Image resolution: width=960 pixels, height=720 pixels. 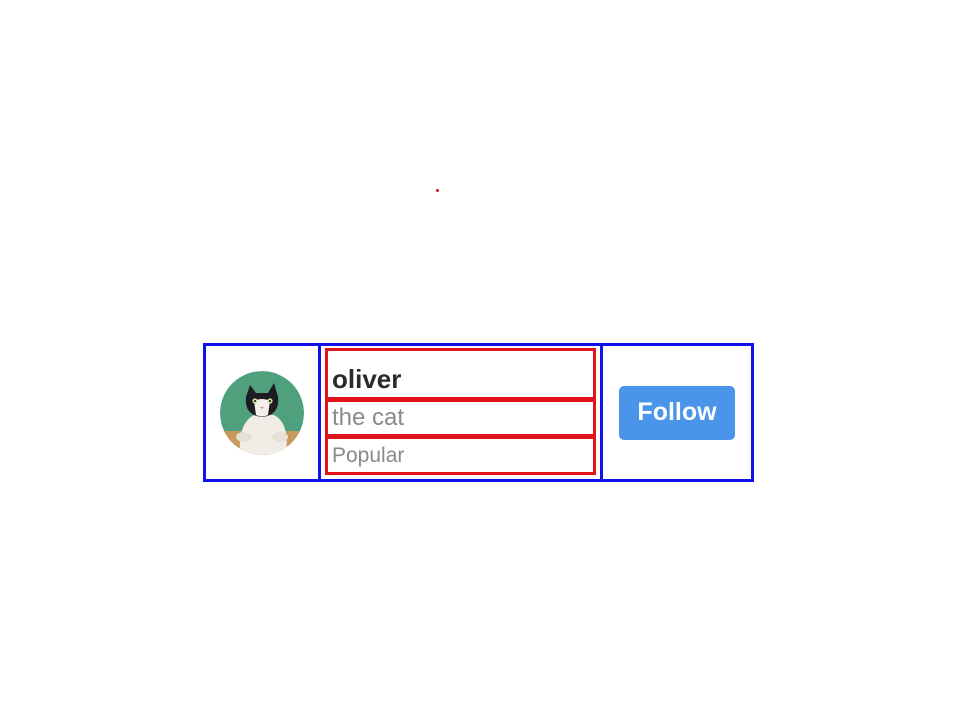 I want to click on avatar-cell, so click(x=263, y=412).